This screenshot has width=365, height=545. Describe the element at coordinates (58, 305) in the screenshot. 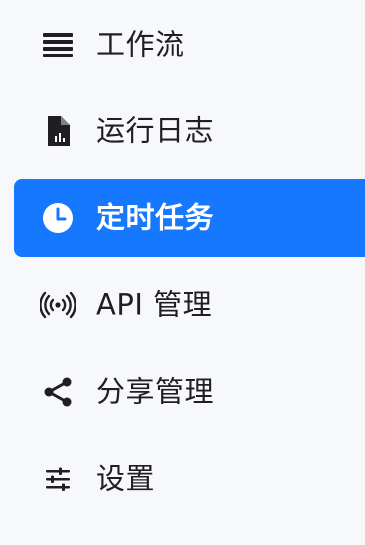

I see `broadcast-signal-icon` at that location.